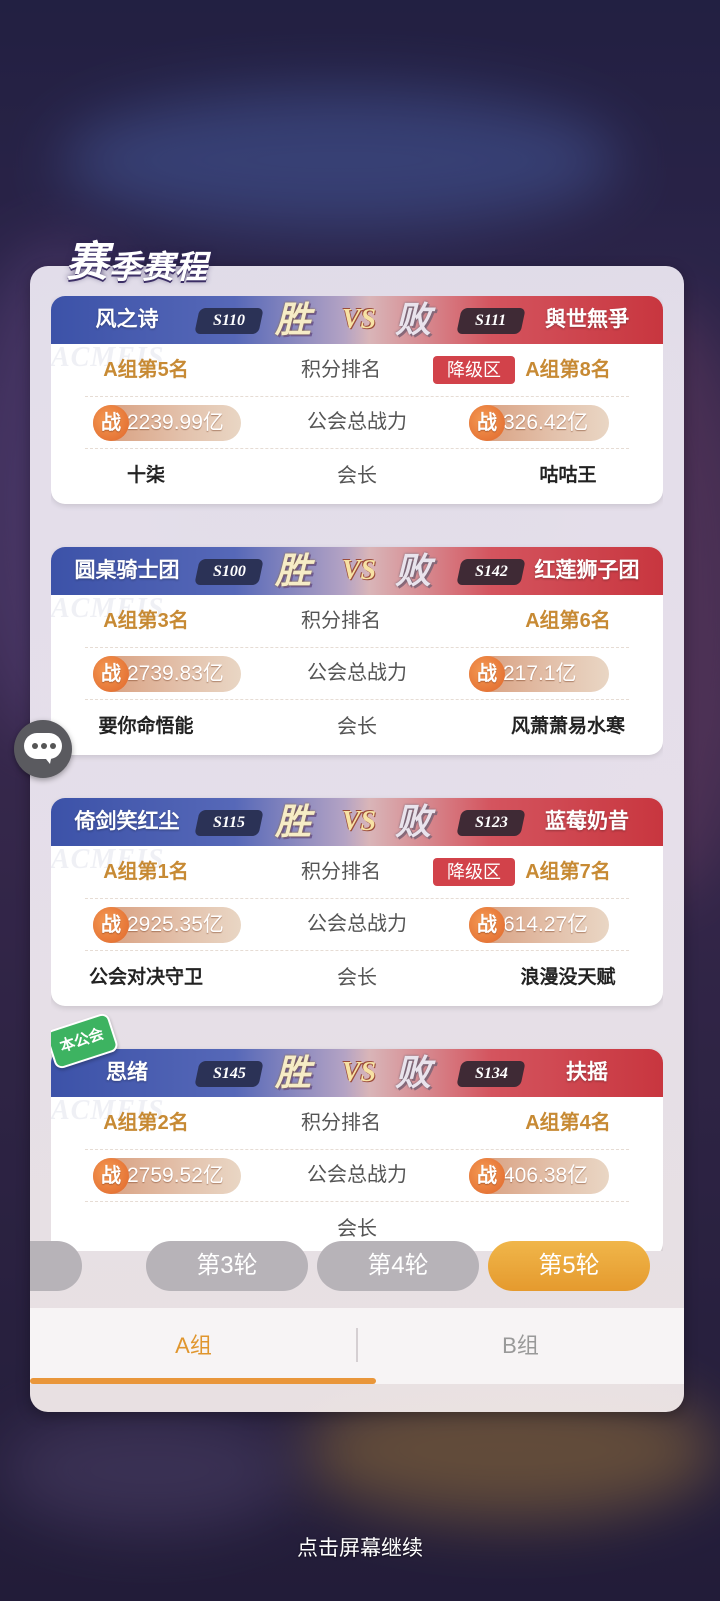  I want to click on right-server-badge: S142, so click(491, 572).